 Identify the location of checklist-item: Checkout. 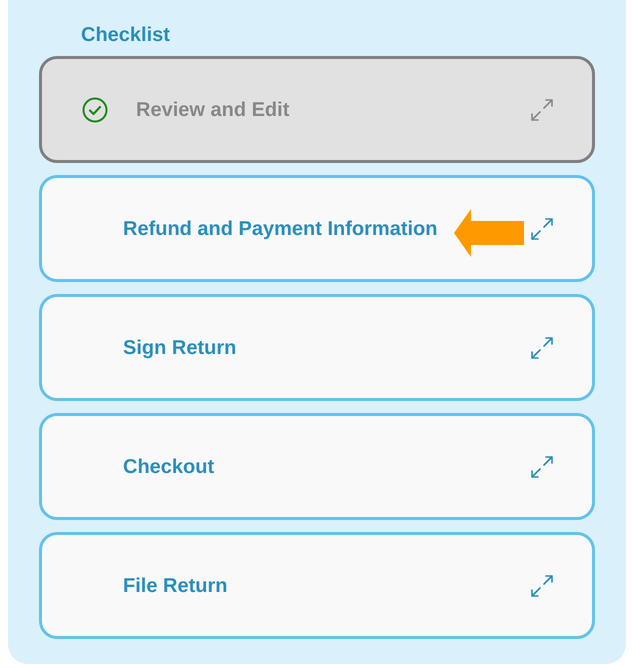
(317, 466).